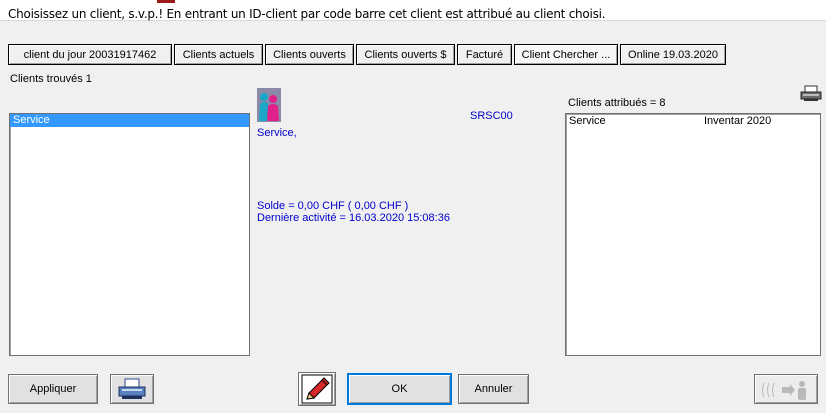 The height and width of the screenshot is (413, 826). I want to click on print-button, so click(132, 389).